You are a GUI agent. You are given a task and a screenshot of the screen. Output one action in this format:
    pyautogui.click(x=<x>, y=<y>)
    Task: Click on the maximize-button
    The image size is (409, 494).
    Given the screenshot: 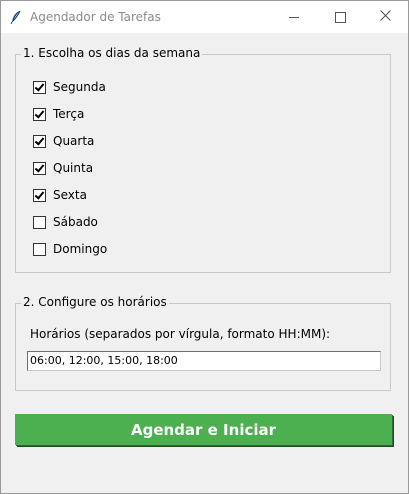 What is the action you would take?
    pyautogui.click(x=340, y=17)
    